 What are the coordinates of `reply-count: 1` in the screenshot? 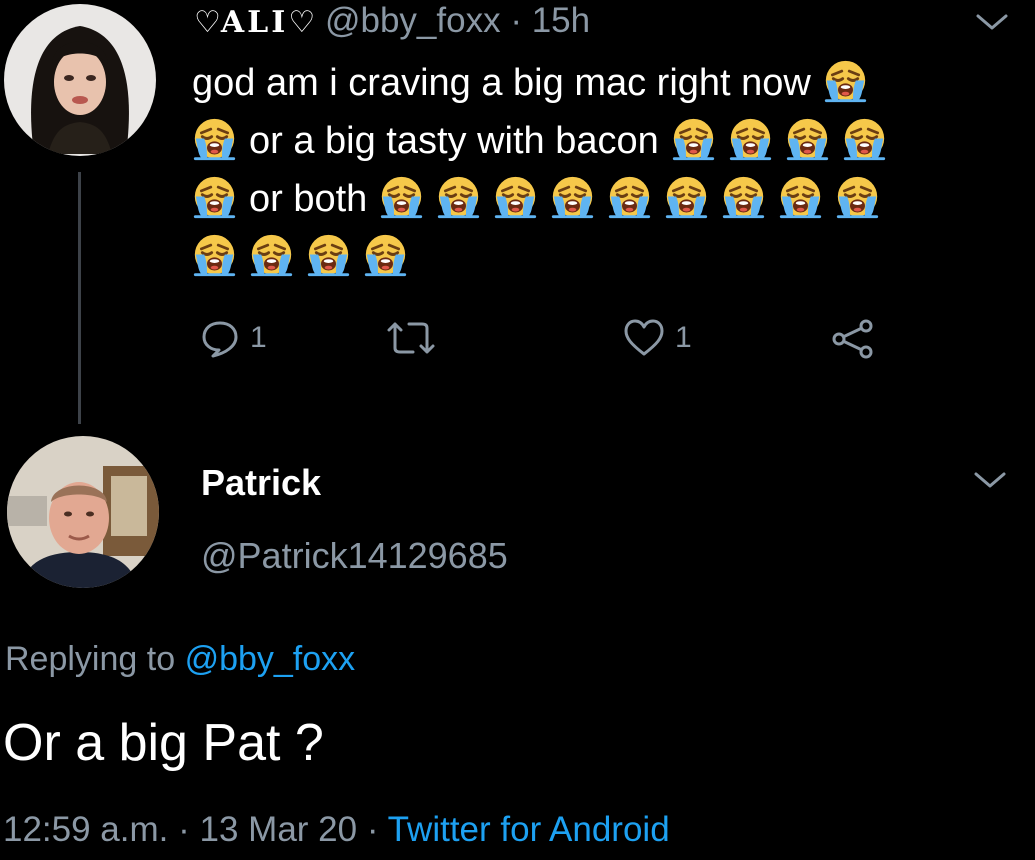 It's located at (258, 337).